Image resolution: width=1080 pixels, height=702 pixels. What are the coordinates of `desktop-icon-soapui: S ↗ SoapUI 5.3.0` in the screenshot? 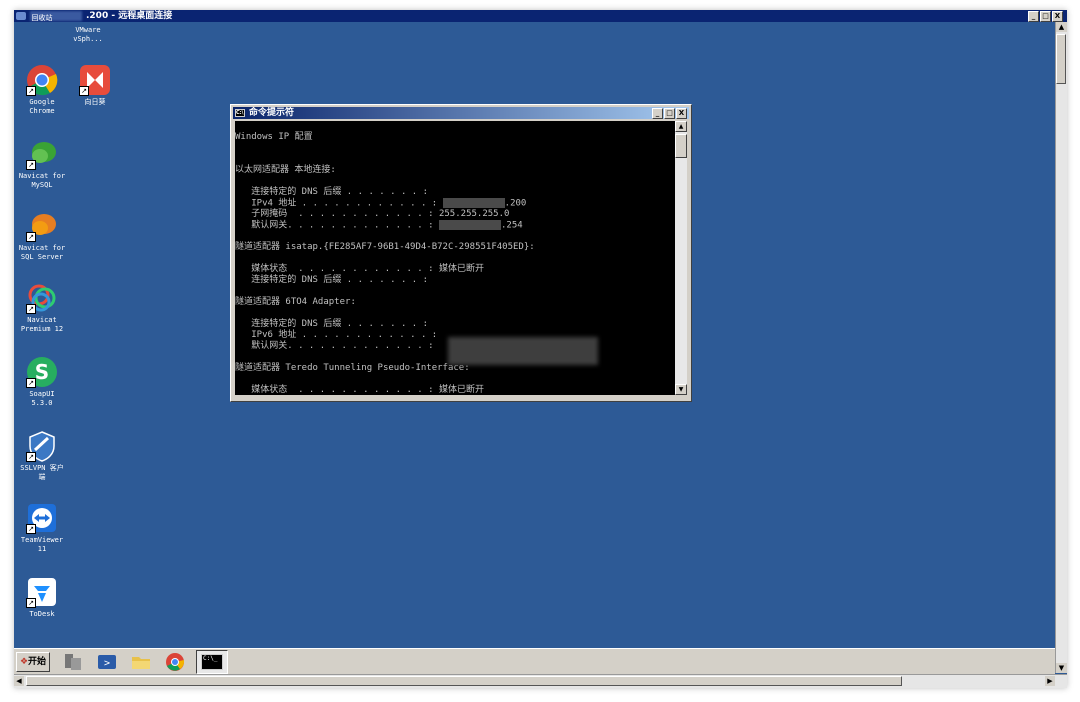 It's located at (42, 382).